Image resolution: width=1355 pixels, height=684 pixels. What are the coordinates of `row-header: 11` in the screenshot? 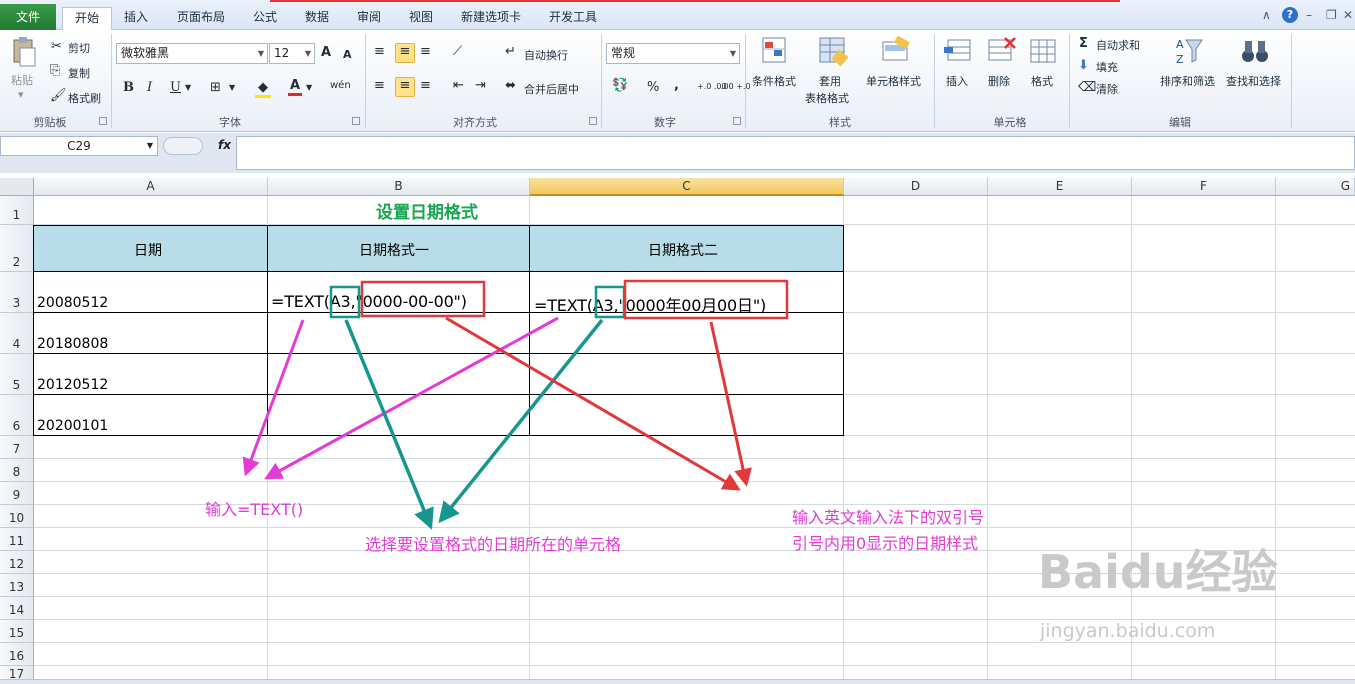 It's located at (17, 539).